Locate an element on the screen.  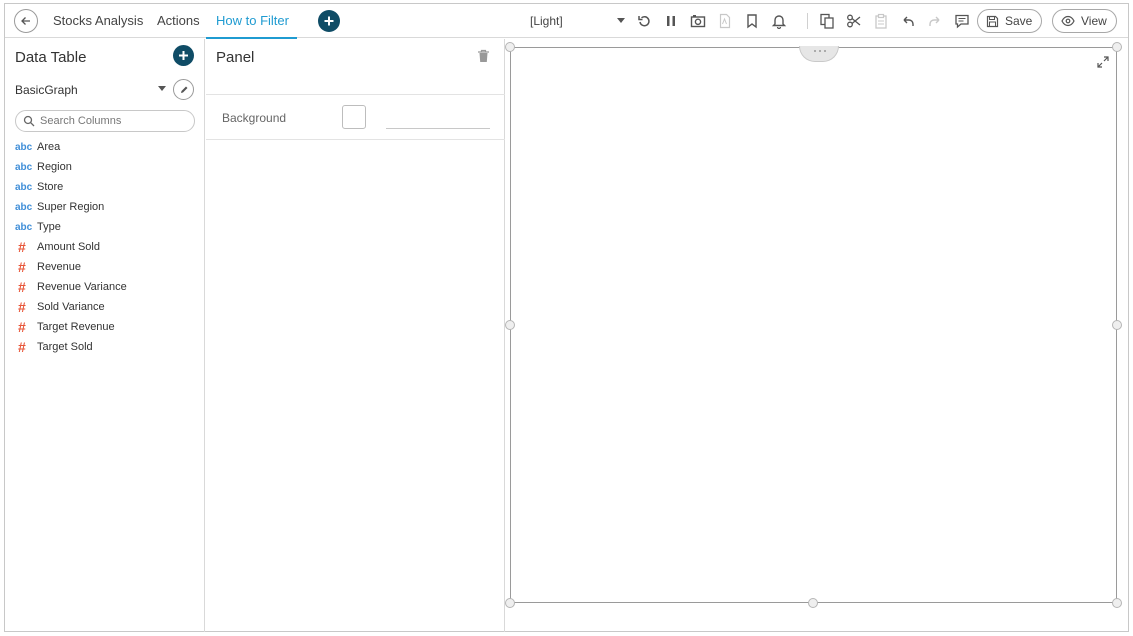
paste-button is located at coordinates (881, 21).